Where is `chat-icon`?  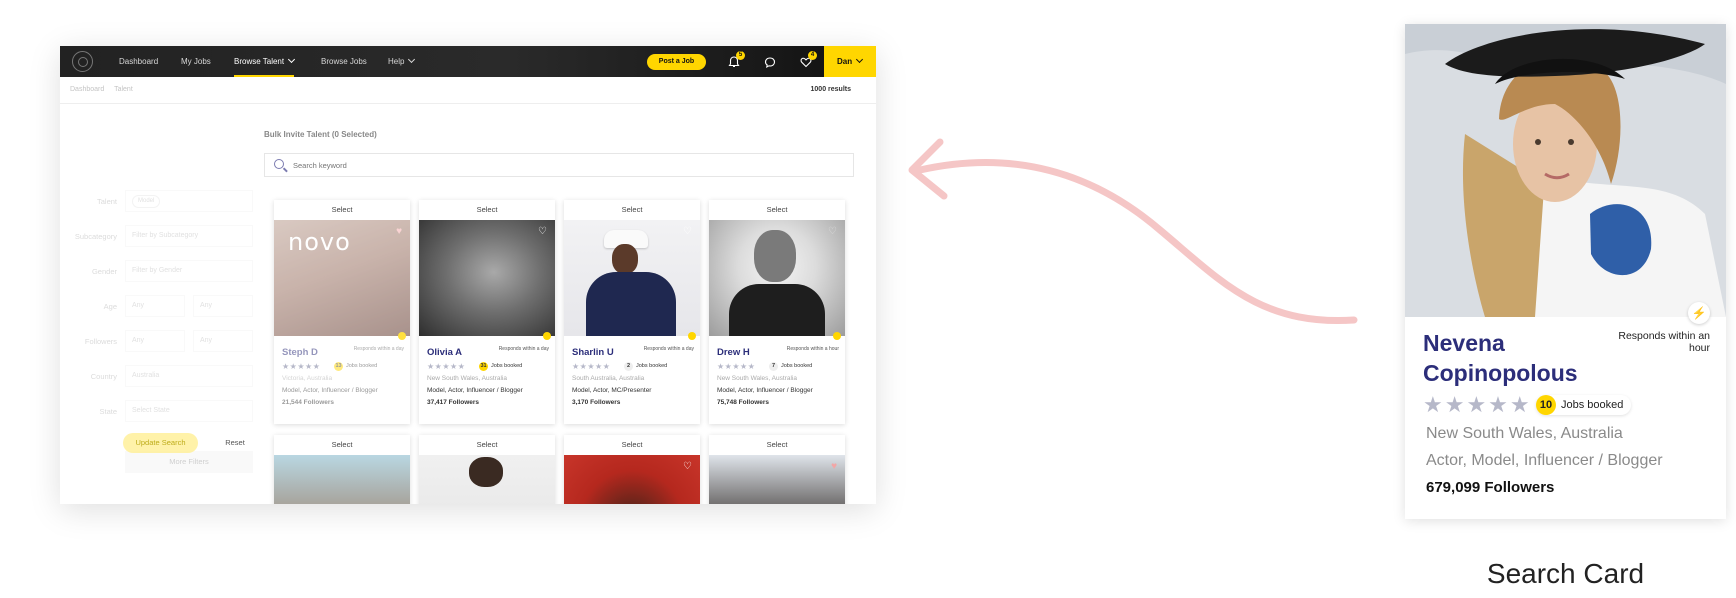 chat-icon is located at coordinates (770, 62).